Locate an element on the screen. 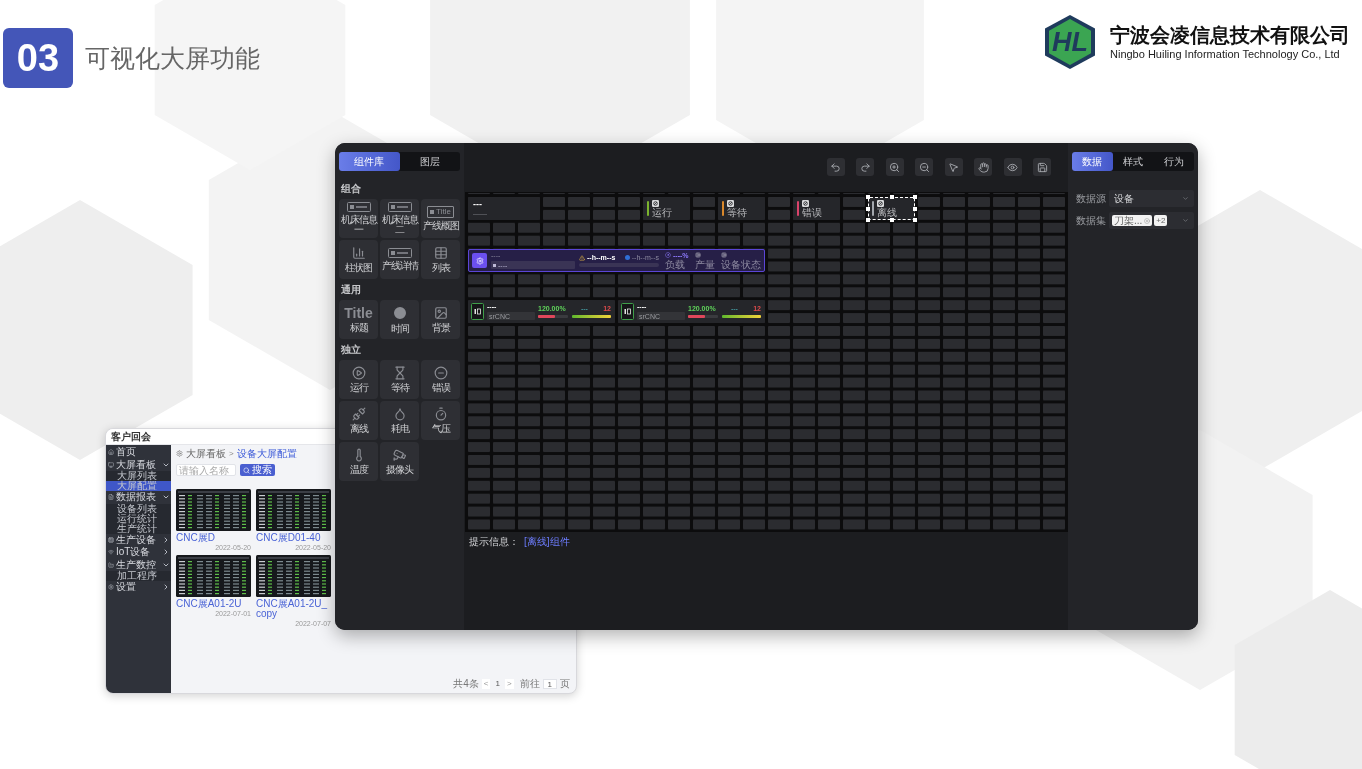  gauge-icon is located at coordinates (668, 255).